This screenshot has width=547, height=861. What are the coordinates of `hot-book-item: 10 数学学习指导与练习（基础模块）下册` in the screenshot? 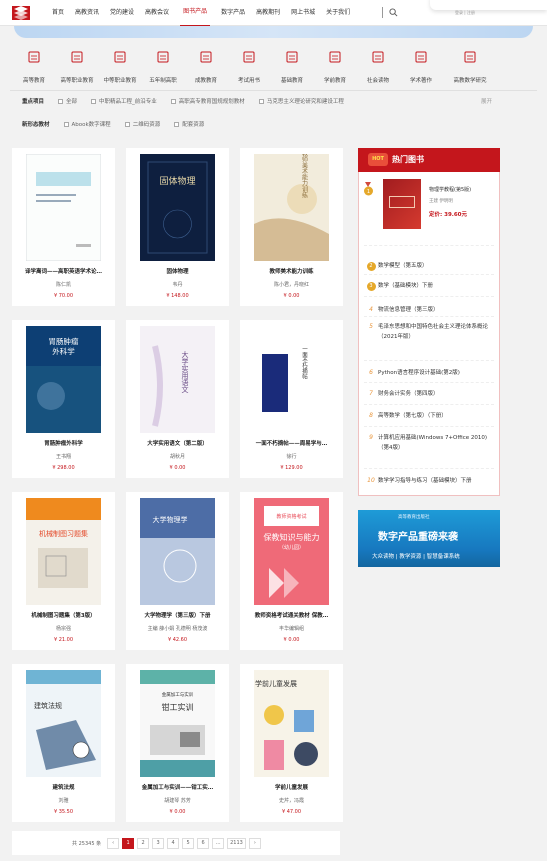 It's located at (430, 481).